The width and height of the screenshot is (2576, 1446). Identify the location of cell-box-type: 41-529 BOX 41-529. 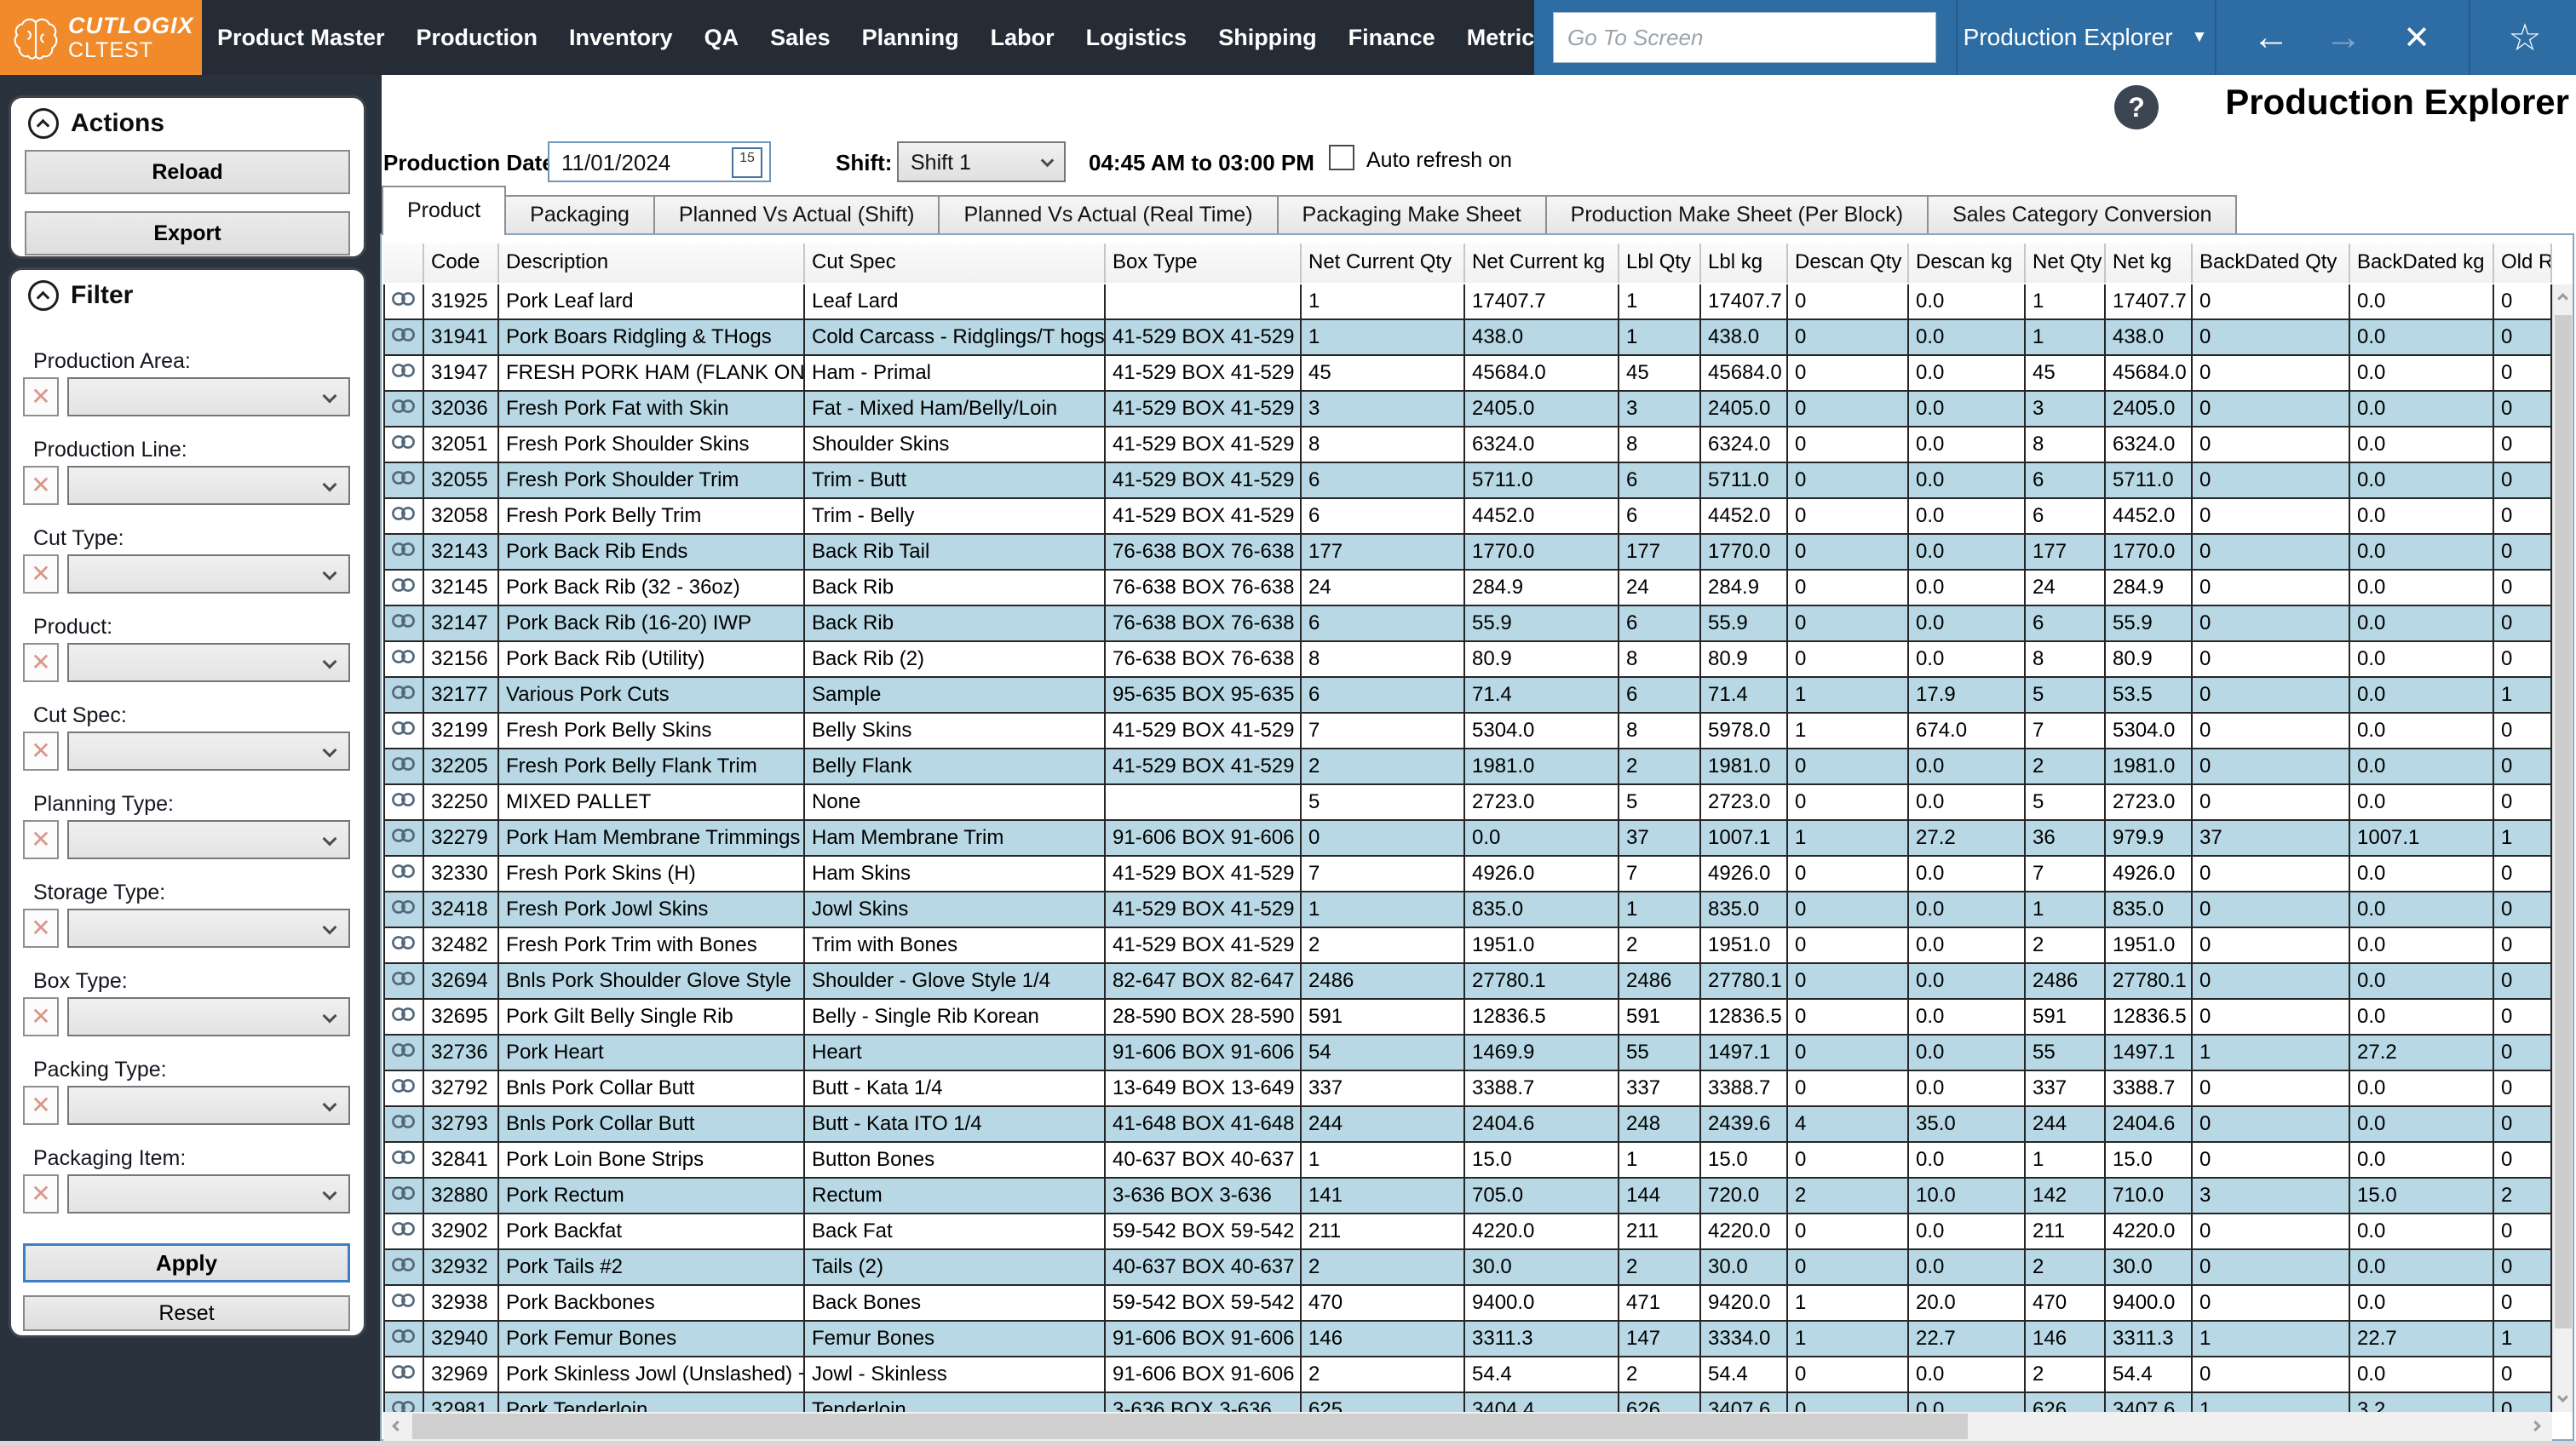
(1204, 874).